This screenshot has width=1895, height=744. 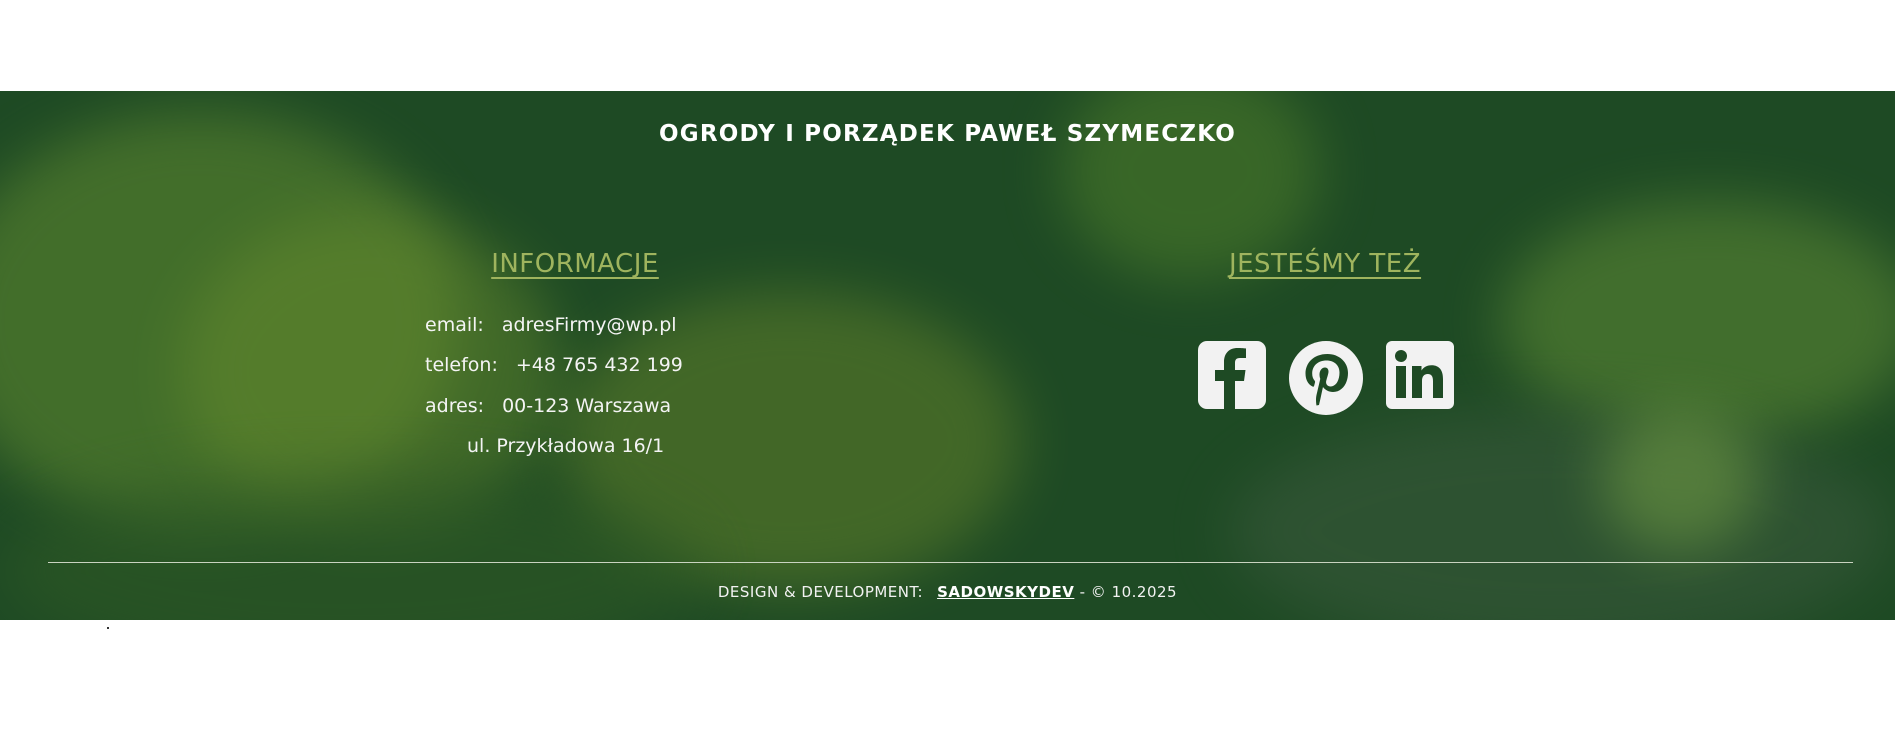 What do you see at coordinates (455, 406) in the screenshot?
I see `address-label: adres:` at bounding box center [455, 406].